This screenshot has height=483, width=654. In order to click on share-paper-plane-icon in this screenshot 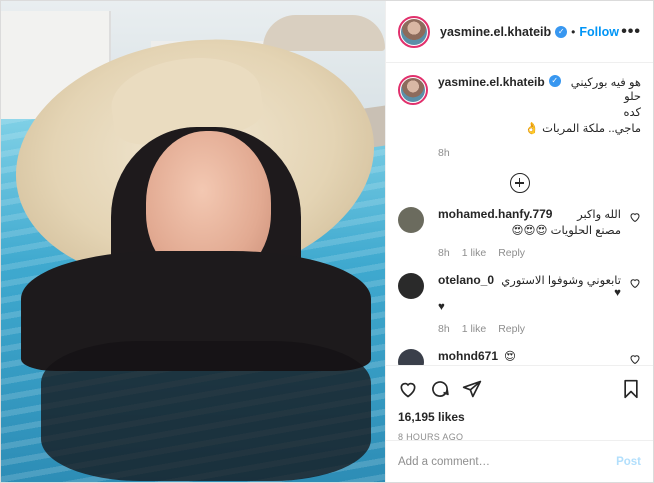, I will do `click(472, 389)`.